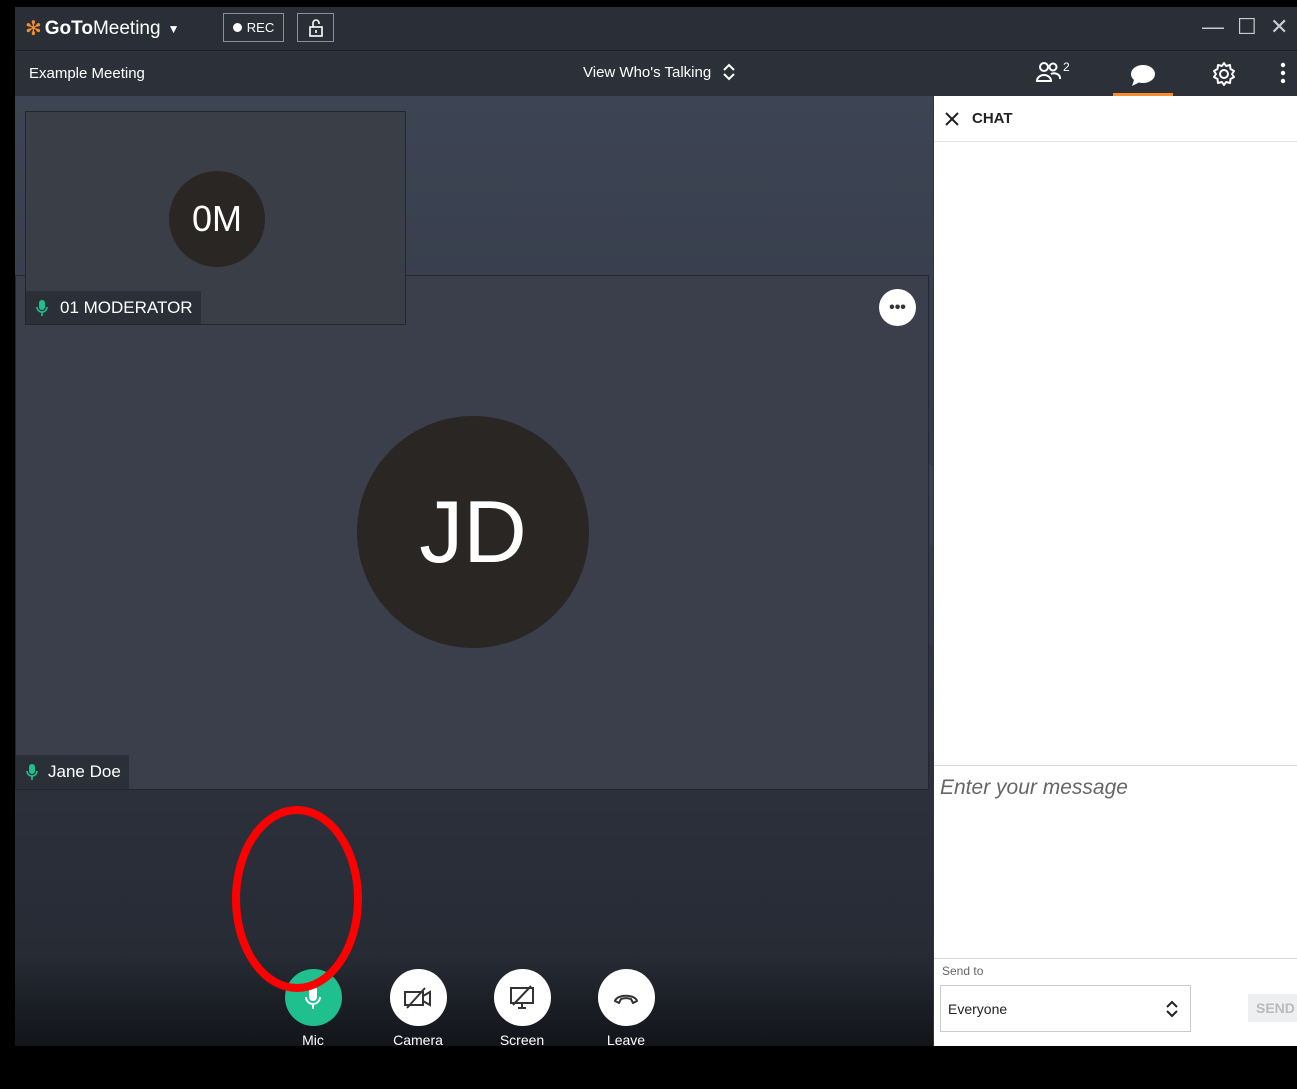  Describe the element at coordinates (1247, 27) in the screenshot. I see `maximize-icon: ☐` at that location.